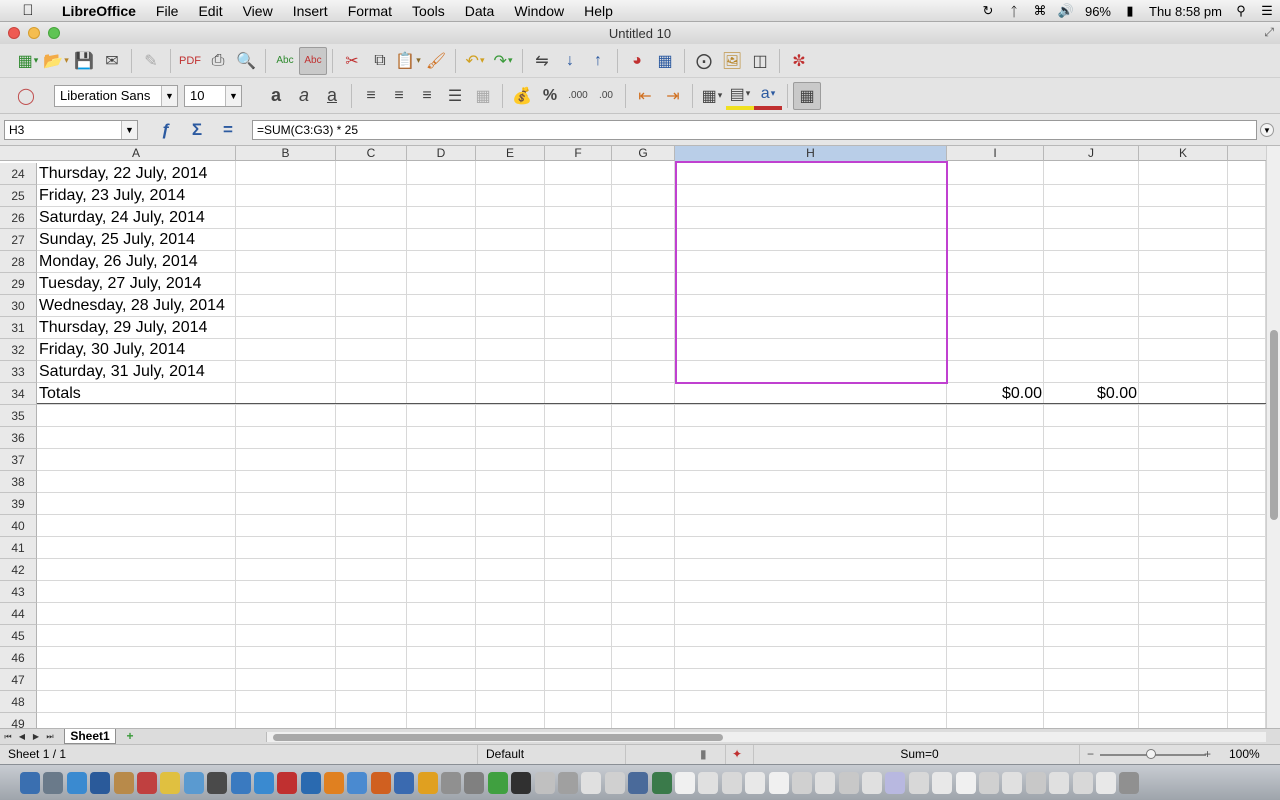 Image resolution: width=1280 pixels, height=800 pixels. Describe the element at coordinates (131, 306) in the screenshot. I see `cell-a30: Wednesday, 28 July, 2014` at that location.